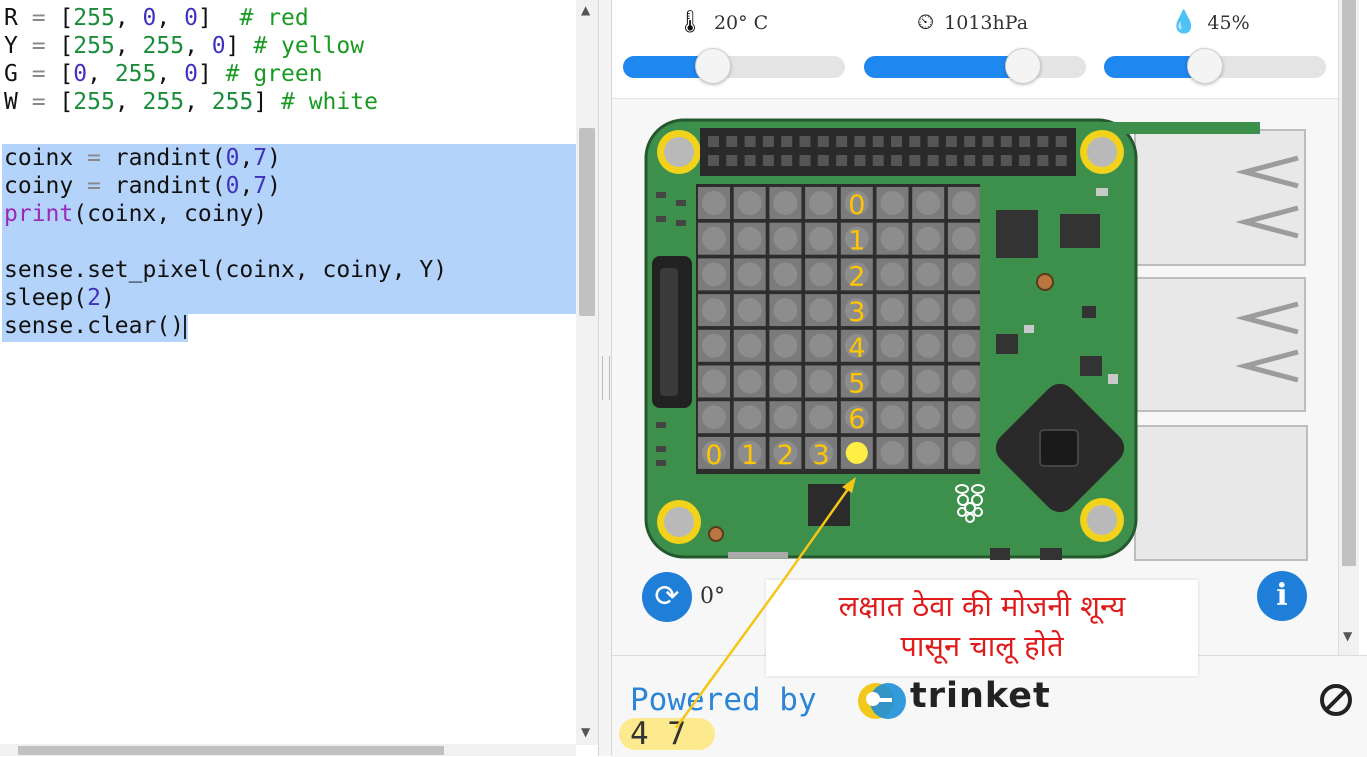 The image size is (1367, 757). What do you see at coordinates (1349, 283) in the screenshot?
I see `scrollbar-thumb` at bounding box center [1349, 283].